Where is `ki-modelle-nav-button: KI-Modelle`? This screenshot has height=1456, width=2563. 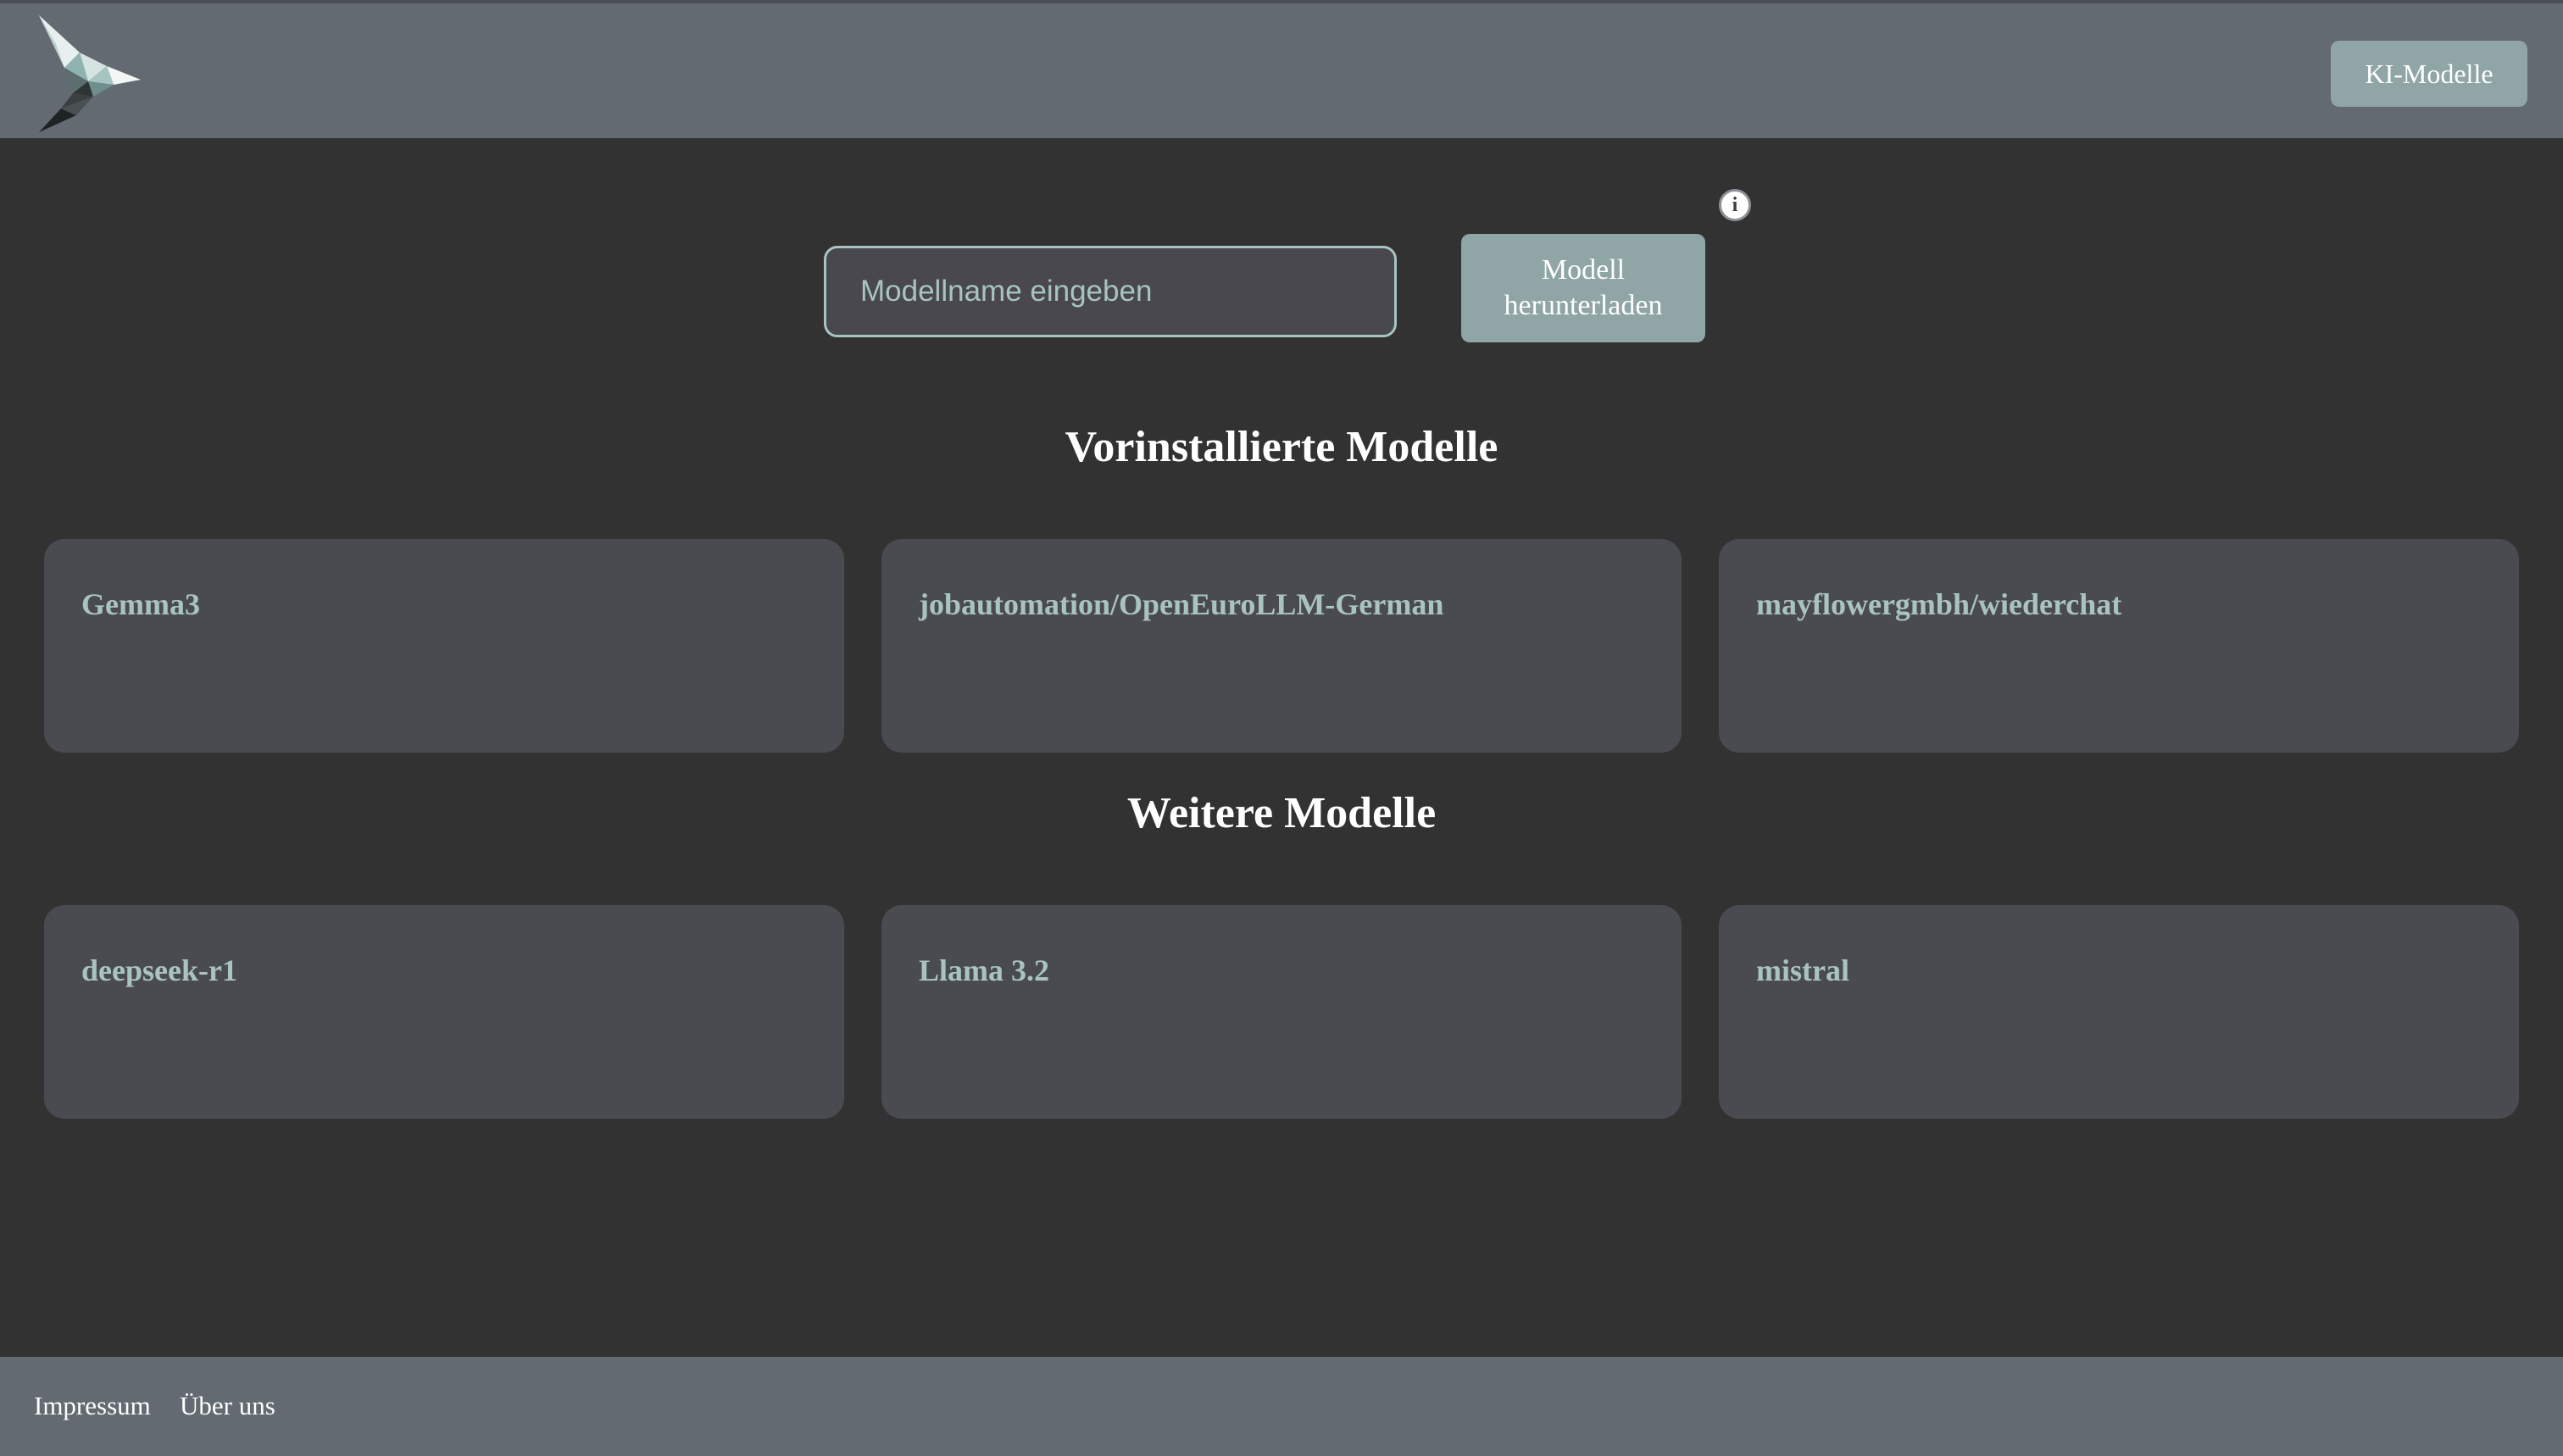 ki-modelle-nav-button: KI-Modelle is located at coordinates (2429, 74).